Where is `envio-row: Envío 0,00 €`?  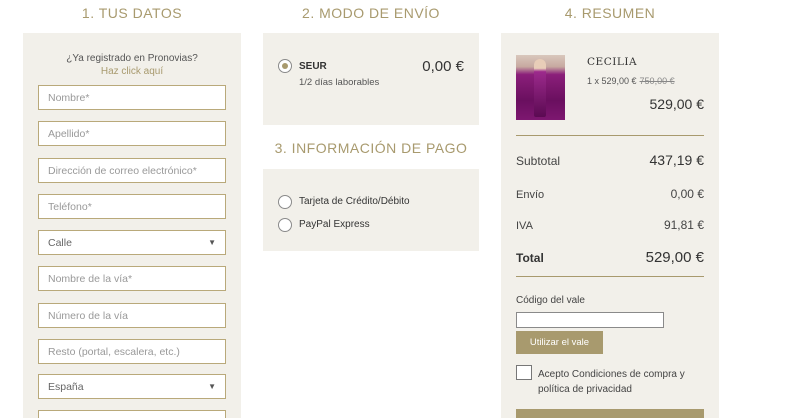 envio-row: Envío 0,00 € is located at coordinates (610, 194).